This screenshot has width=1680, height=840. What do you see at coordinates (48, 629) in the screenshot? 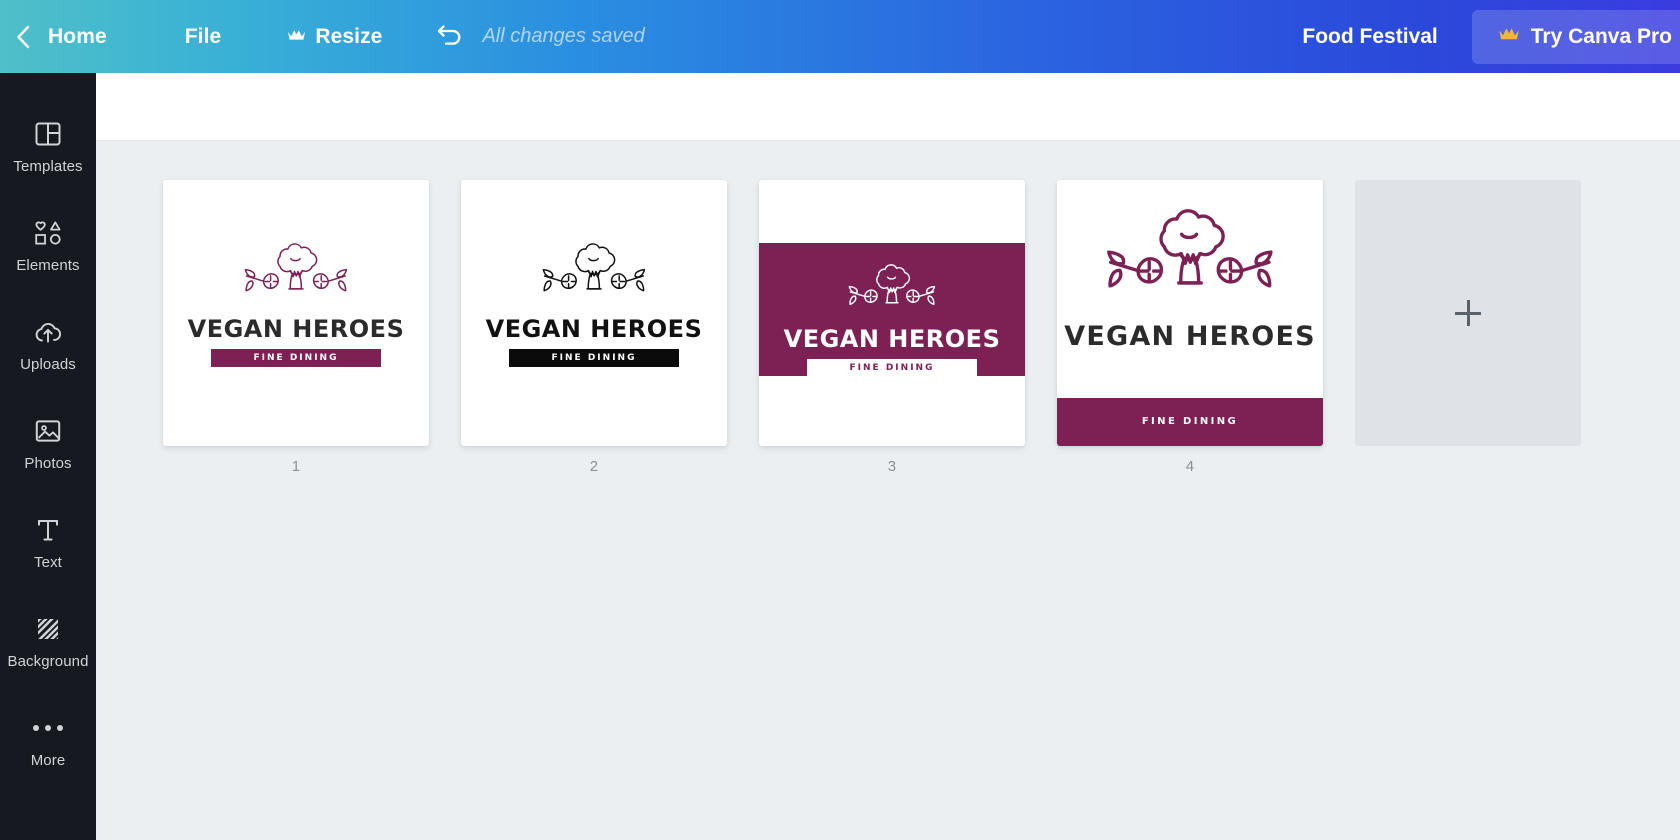
I see `background-hatch-icon` at bounding box center [48, 629].